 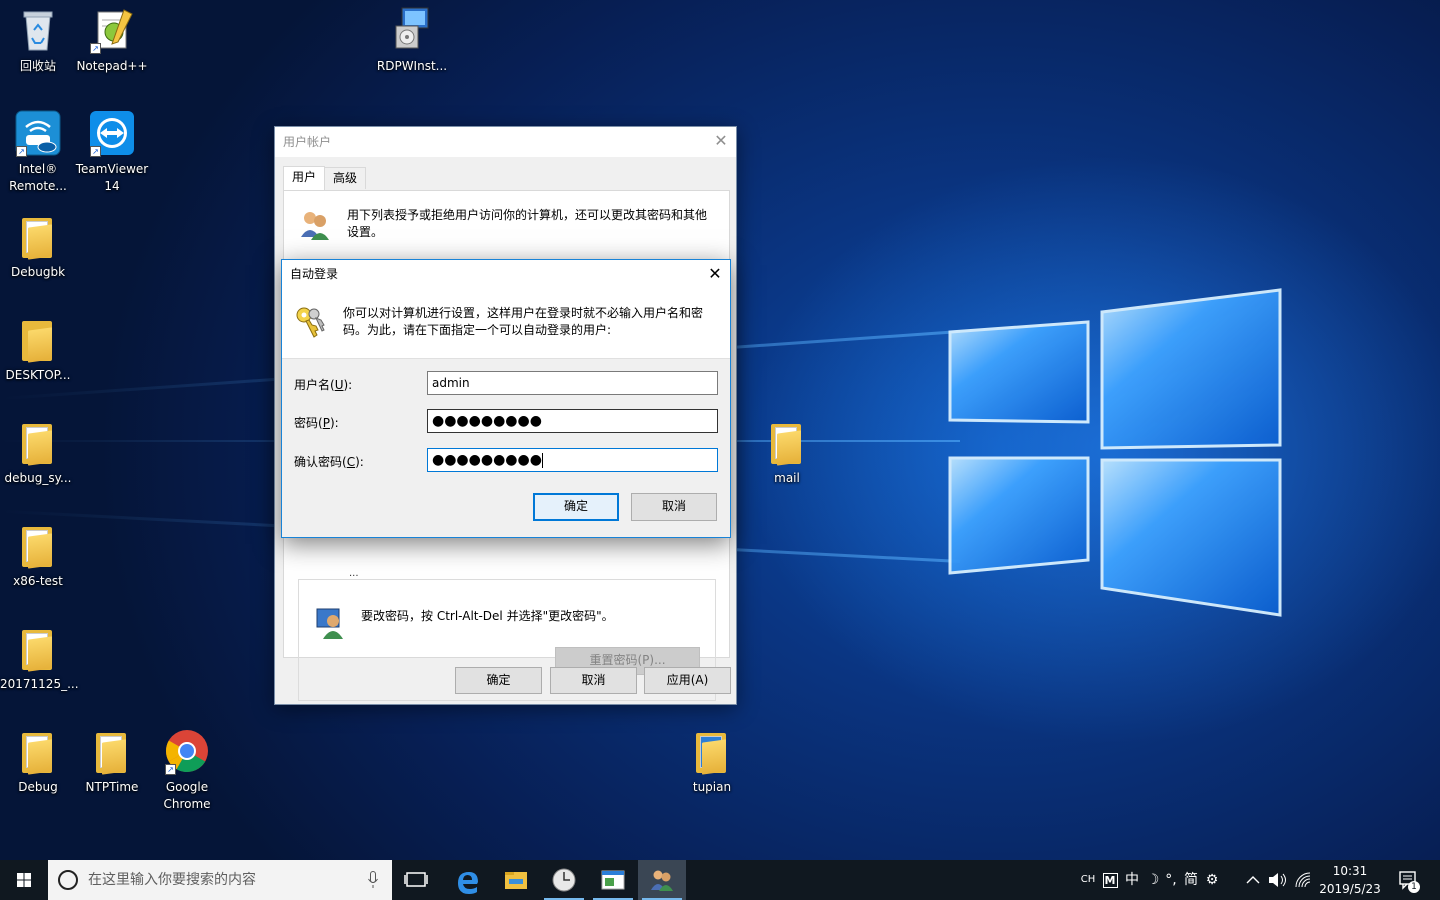 I want to click on tab-advanced: 高级, so click(x=345, y=178).